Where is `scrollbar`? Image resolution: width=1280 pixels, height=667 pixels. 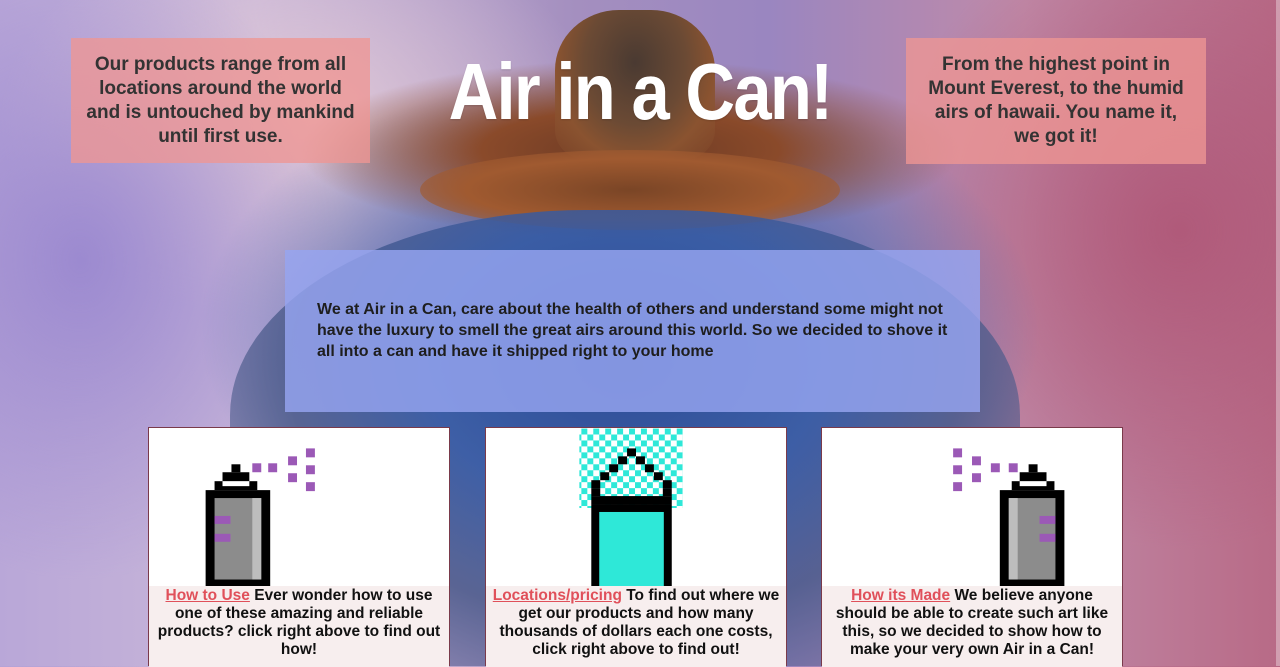
scrollbar is located at coordinates (1278, 333).